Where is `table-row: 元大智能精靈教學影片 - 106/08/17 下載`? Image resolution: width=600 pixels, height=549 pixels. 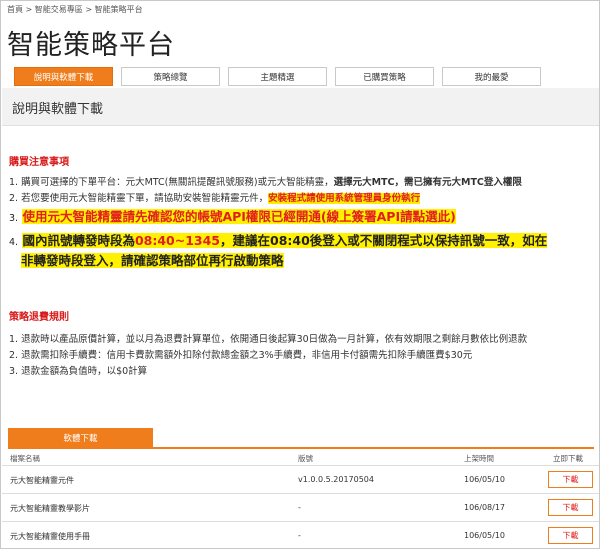 table-row: 元大智能精靈教學影片 - 106/08/17 下載 is located at coordinates (300, 508).